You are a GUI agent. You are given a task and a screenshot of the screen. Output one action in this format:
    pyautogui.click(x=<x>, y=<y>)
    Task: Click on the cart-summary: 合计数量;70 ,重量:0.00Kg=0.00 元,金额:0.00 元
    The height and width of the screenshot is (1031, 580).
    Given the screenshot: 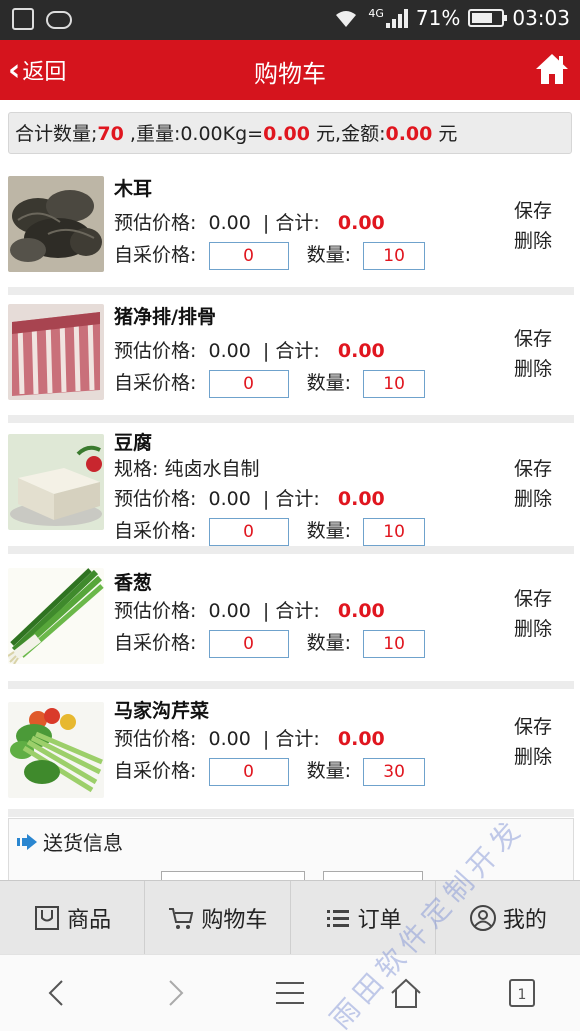 What is the action you would take?
    pyautogui.click(x=290, y=133)
    